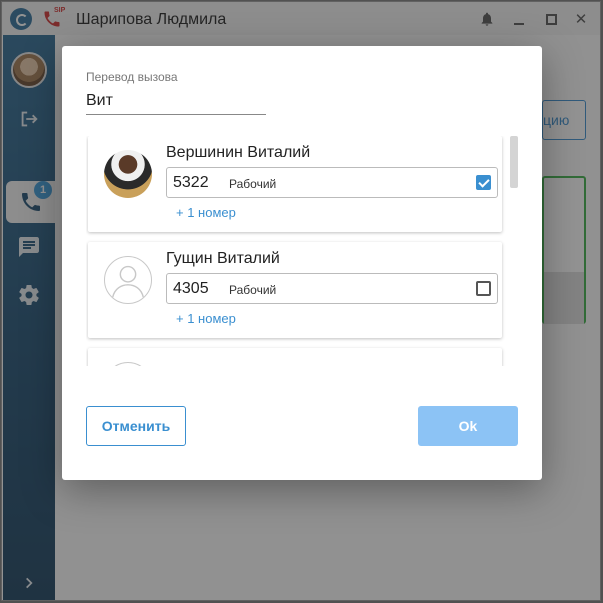 The height and width of the screenshot is (603, 603). Describe the element at coordinates (136, 426) in the screenshot. I see `cancel-button: Отменить` at that location.